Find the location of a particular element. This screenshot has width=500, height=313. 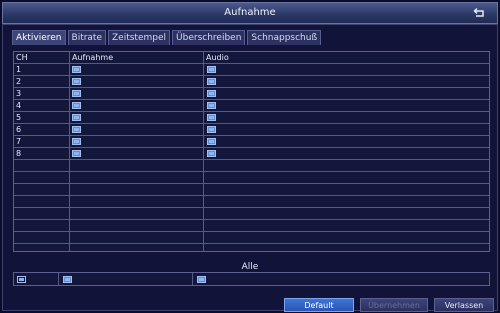

tab-bitrate: Bitrate is located at coordinates (87, 37).